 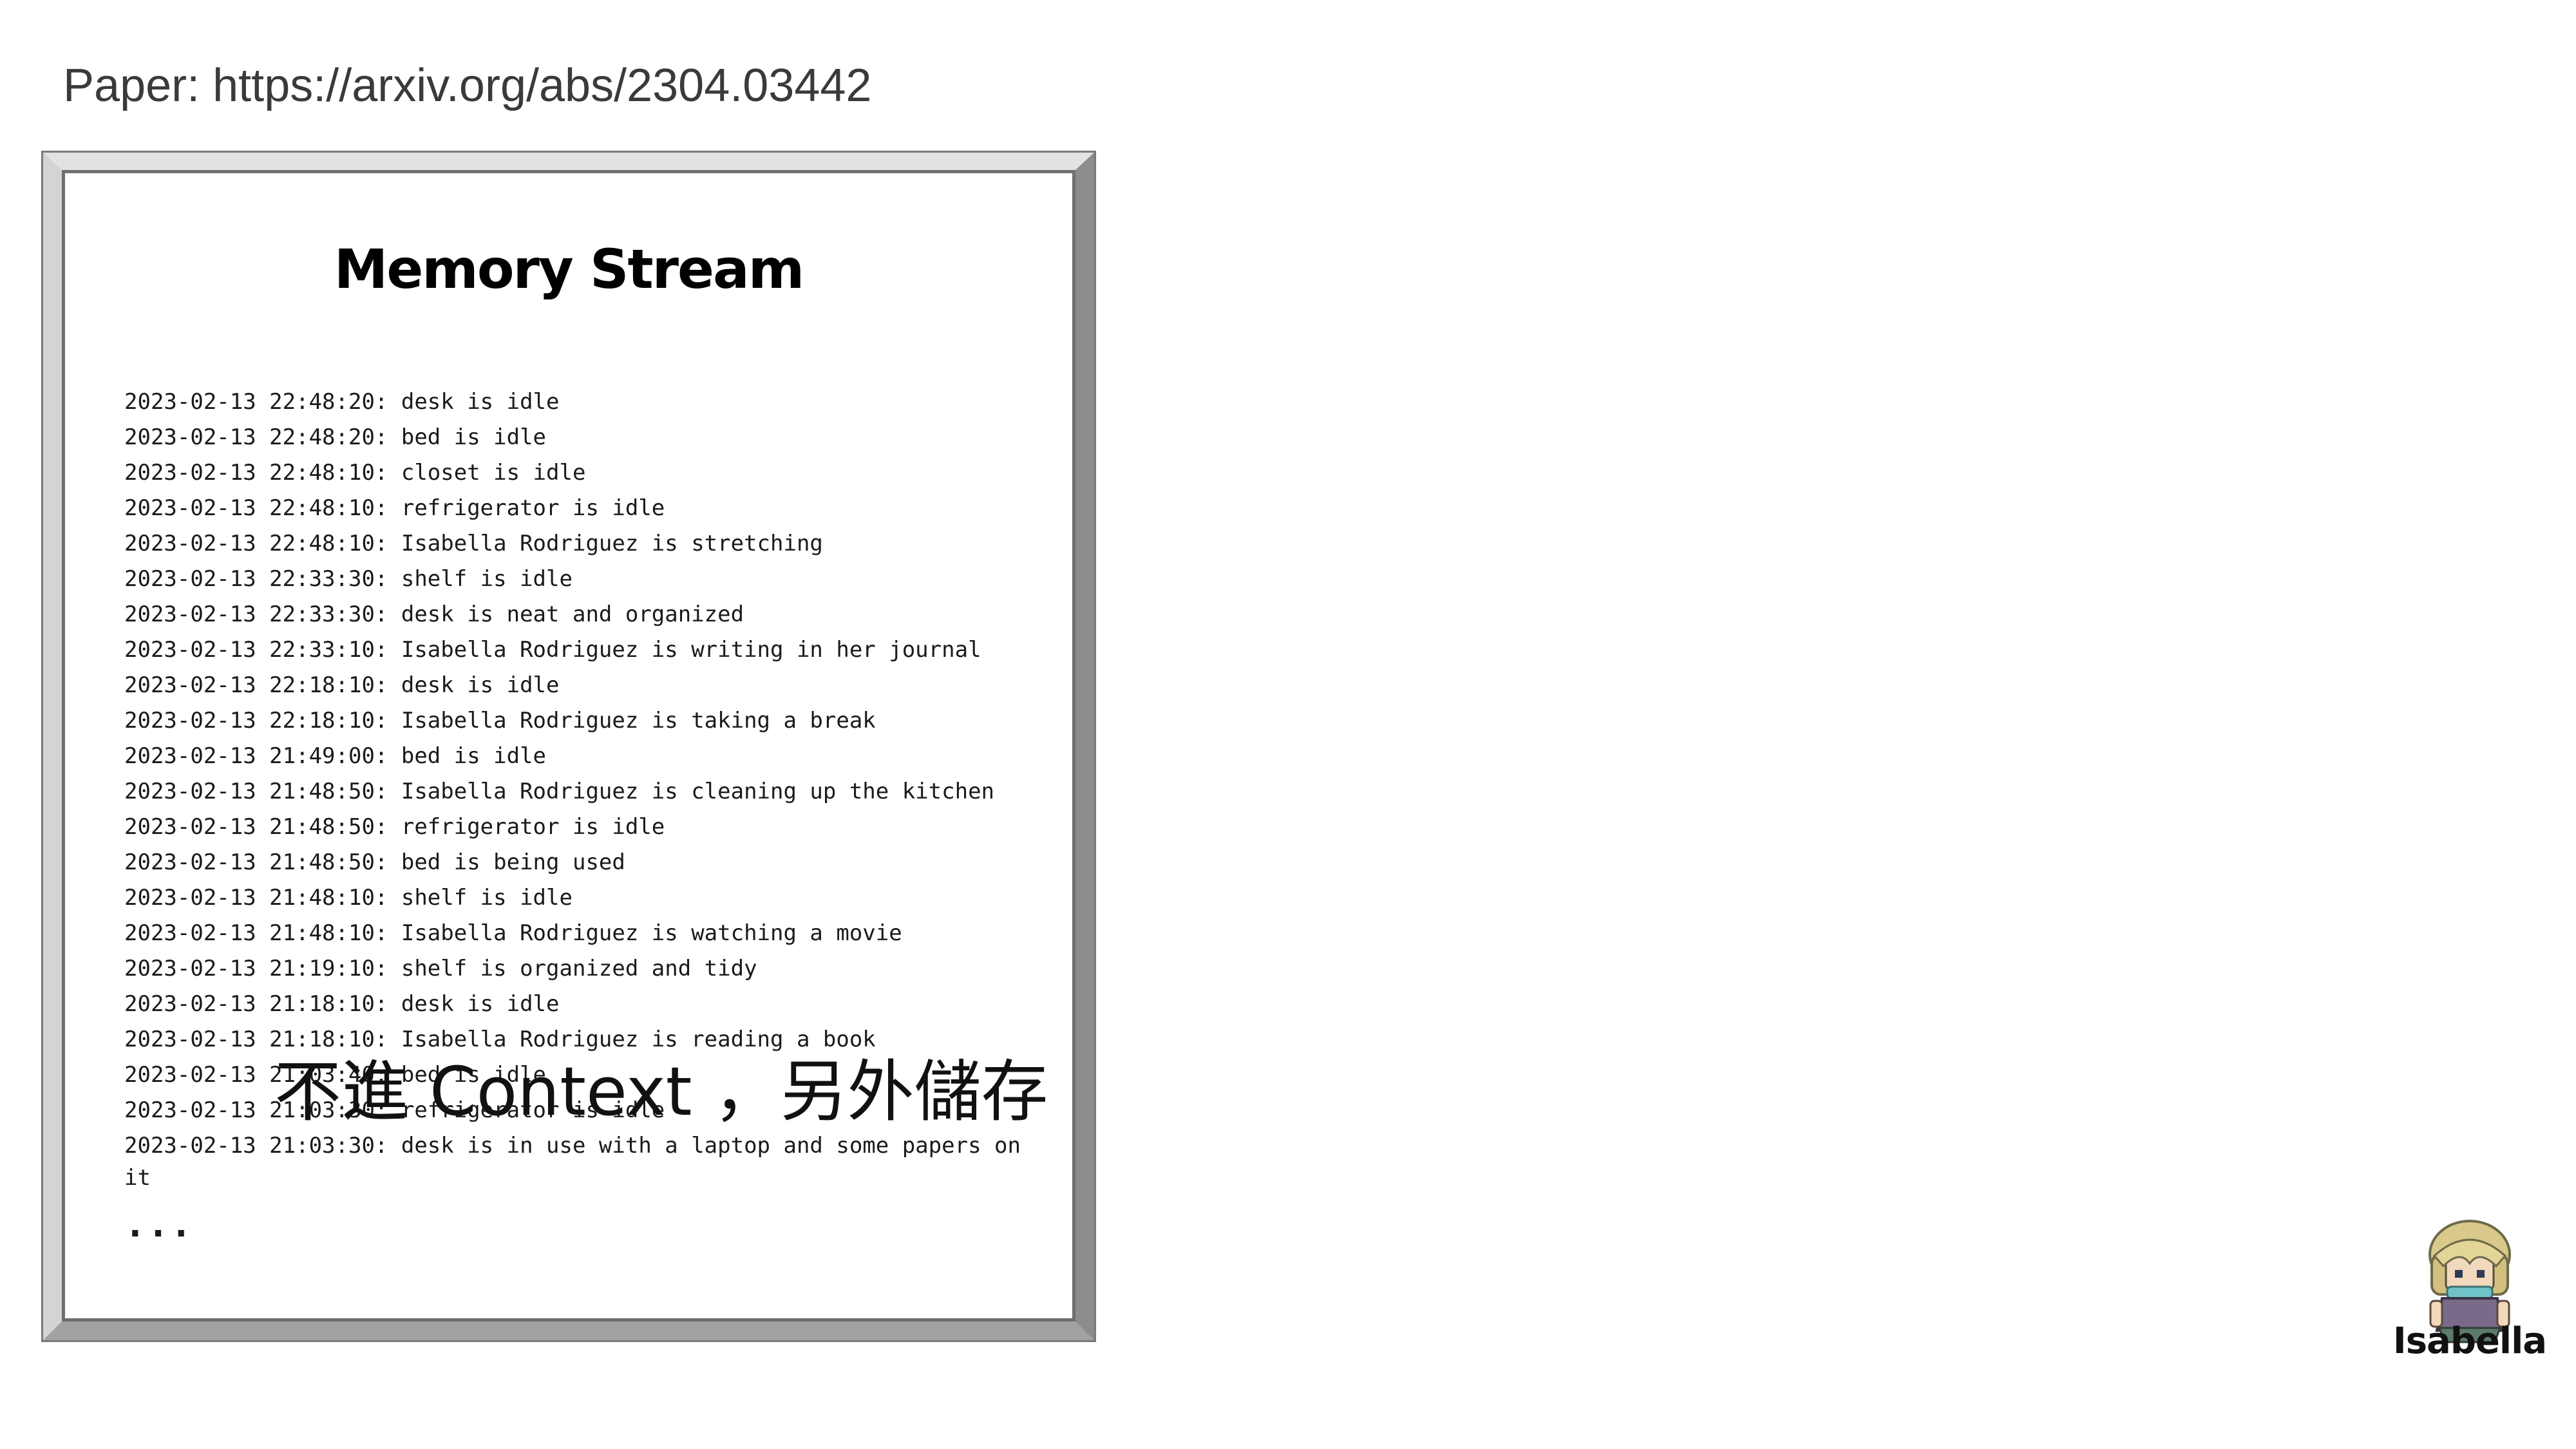 What do you see at coordinates (349, 579) in the screenshot?
I see `memory-entry: 2023-02-13 22:33:30: shelf is idle` at bounding box center [349, 579].